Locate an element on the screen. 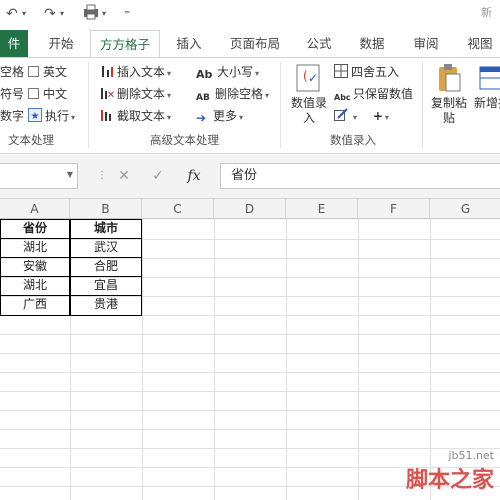 The height and width of the screenshot is (500, 500). ribbon-tabs: 件 开始 方方格子 插入 页面布局 公式 数据 审阅 视图 is located at coordinates (250, 44).